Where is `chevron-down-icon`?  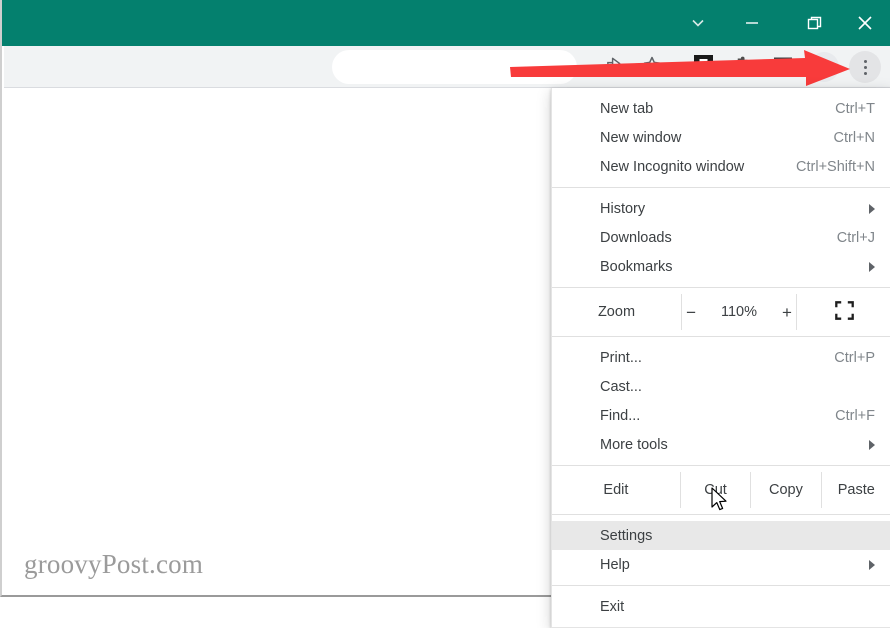
chevron-down-icon is located at coordinates (698, 23).